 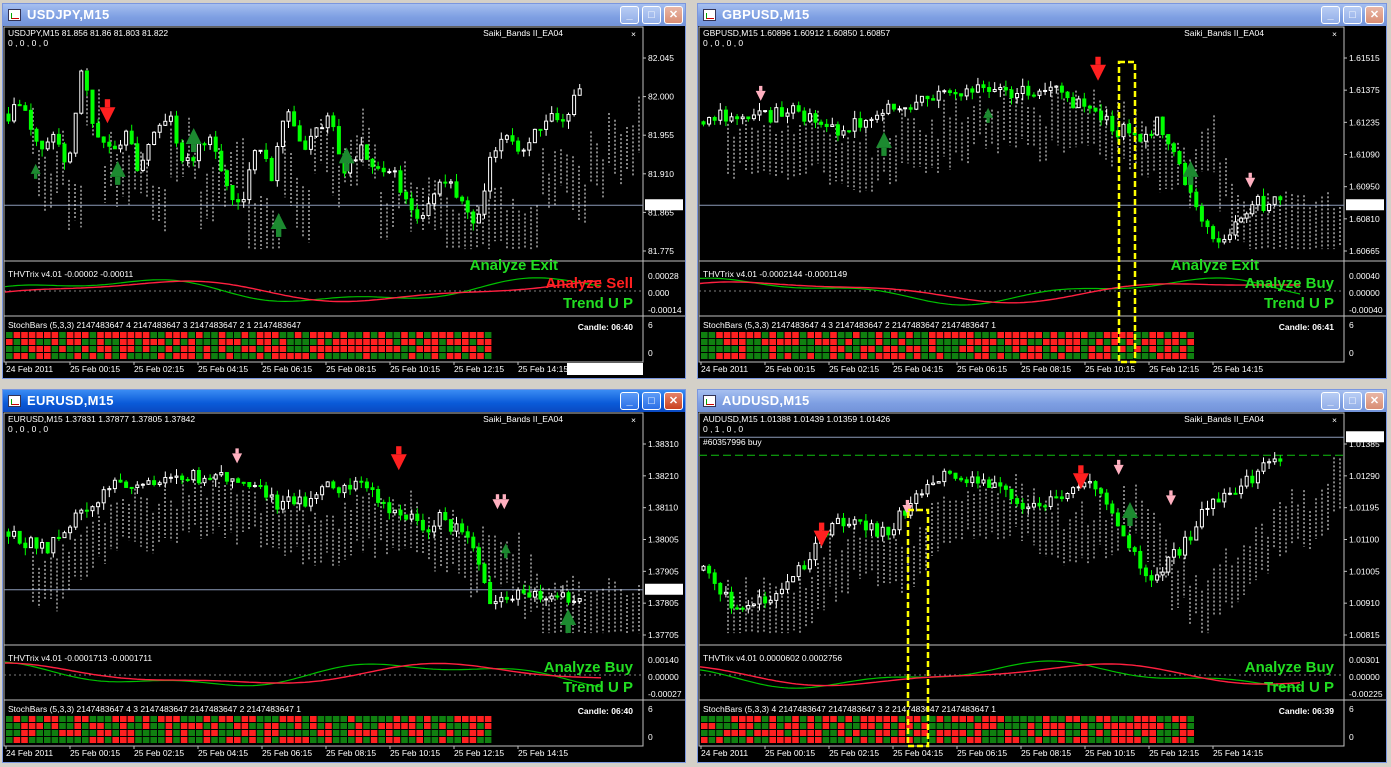 What do you see at coordinates (351, 369) in the screenshot?
I see `date-label: 25 Feb 08:15` at bounding box center [351, 369].